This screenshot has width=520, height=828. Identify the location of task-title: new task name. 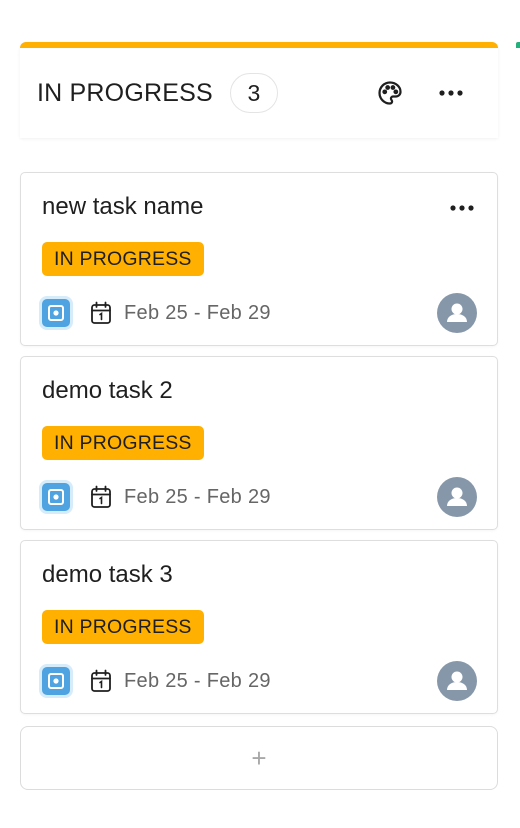
(122, 207).